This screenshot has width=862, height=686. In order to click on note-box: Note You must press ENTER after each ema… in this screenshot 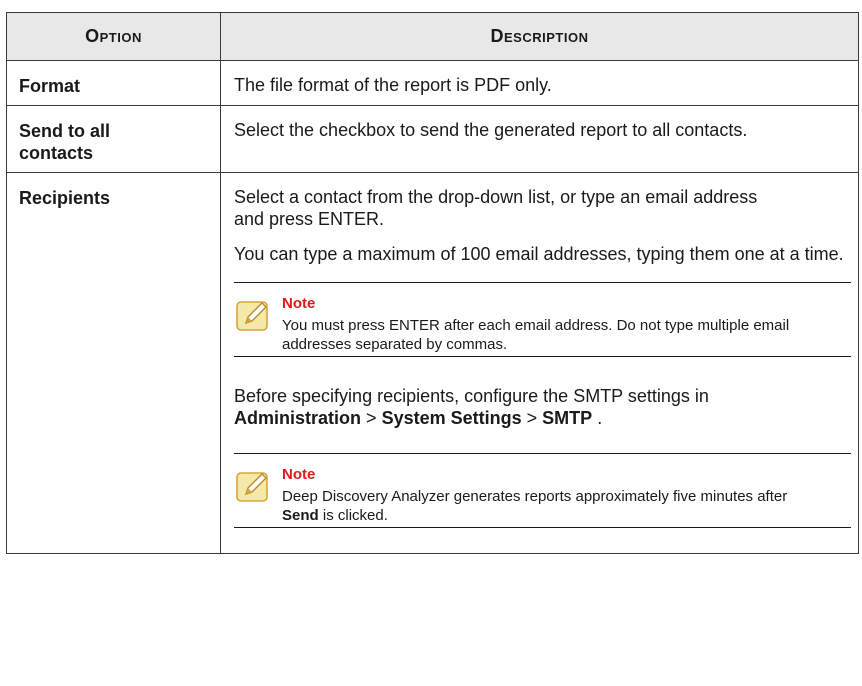, I will do `click(542, 319)`.